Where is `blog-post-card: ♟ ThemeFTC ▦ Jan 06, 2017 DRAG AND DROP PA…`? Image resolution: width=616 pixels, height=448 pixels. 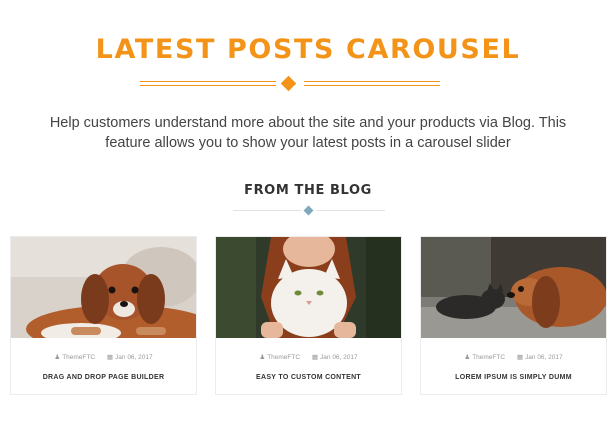 blog-post-card: ♟ ThemeFTC ▦ Jan 06, 2017 DRAG AND DROP PA… is located at coordinates (103, 315).